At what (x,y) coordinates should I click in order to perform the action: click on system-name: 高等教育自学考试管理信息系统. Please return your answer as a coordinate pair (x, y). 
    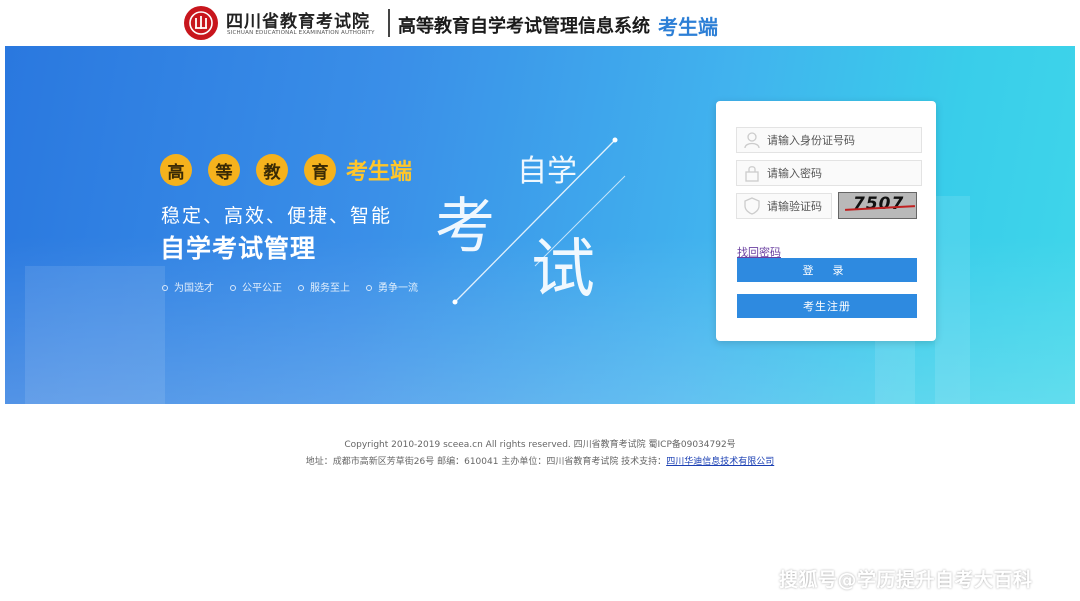
    Looking at the image, I should click on (524, 26).